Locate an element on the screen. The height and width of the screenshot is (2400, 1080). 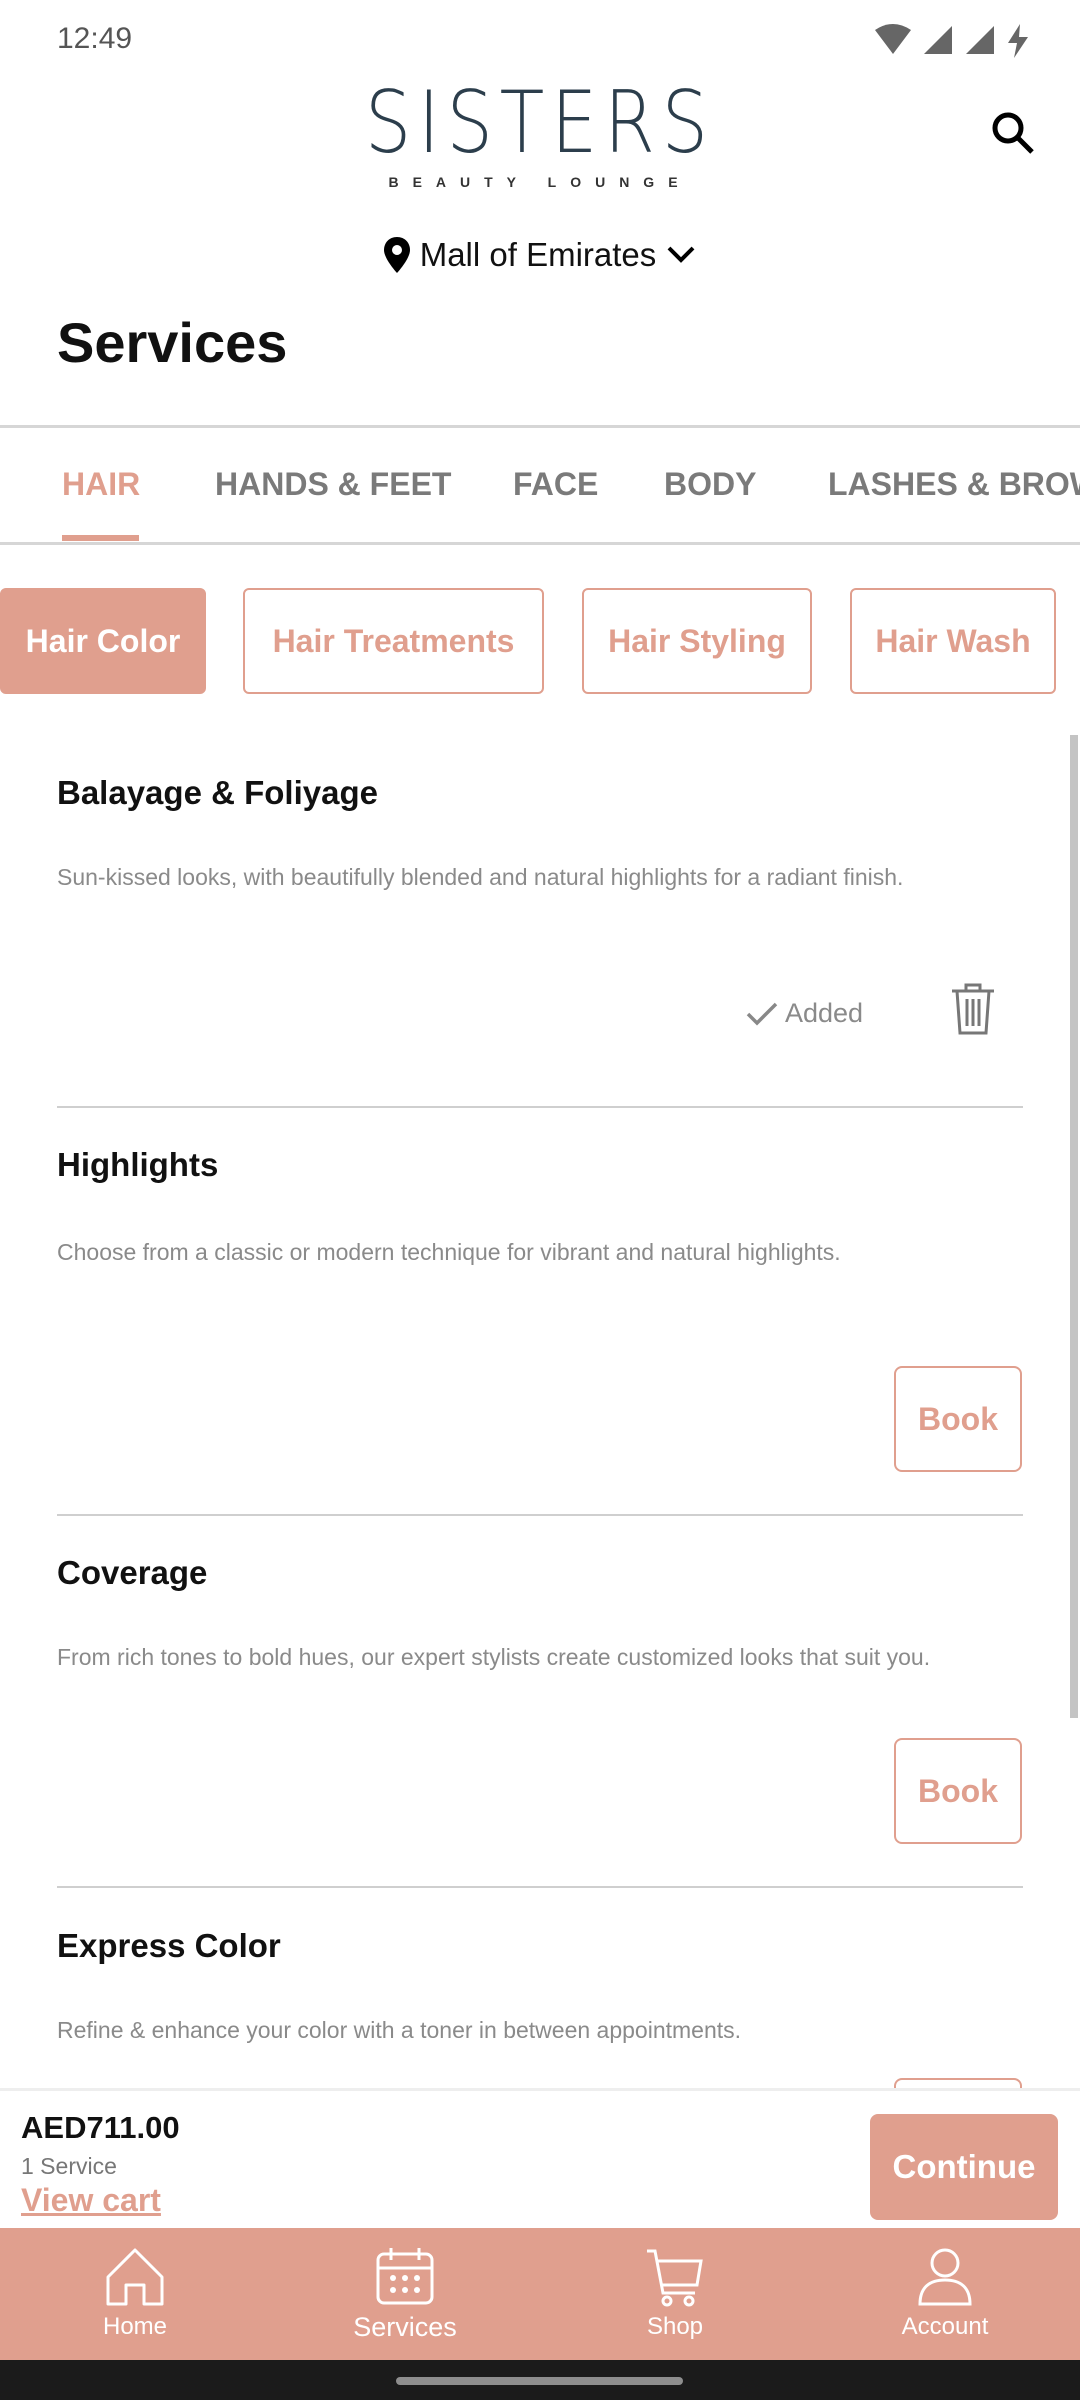
chip-hair-color: Hair Color is located at coordinates (103, 641).